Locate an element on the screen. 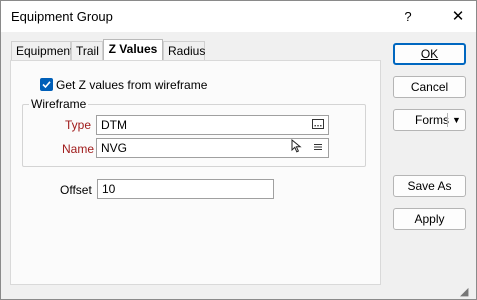  ok-button-label: OK is located at coordinates (429, 54).